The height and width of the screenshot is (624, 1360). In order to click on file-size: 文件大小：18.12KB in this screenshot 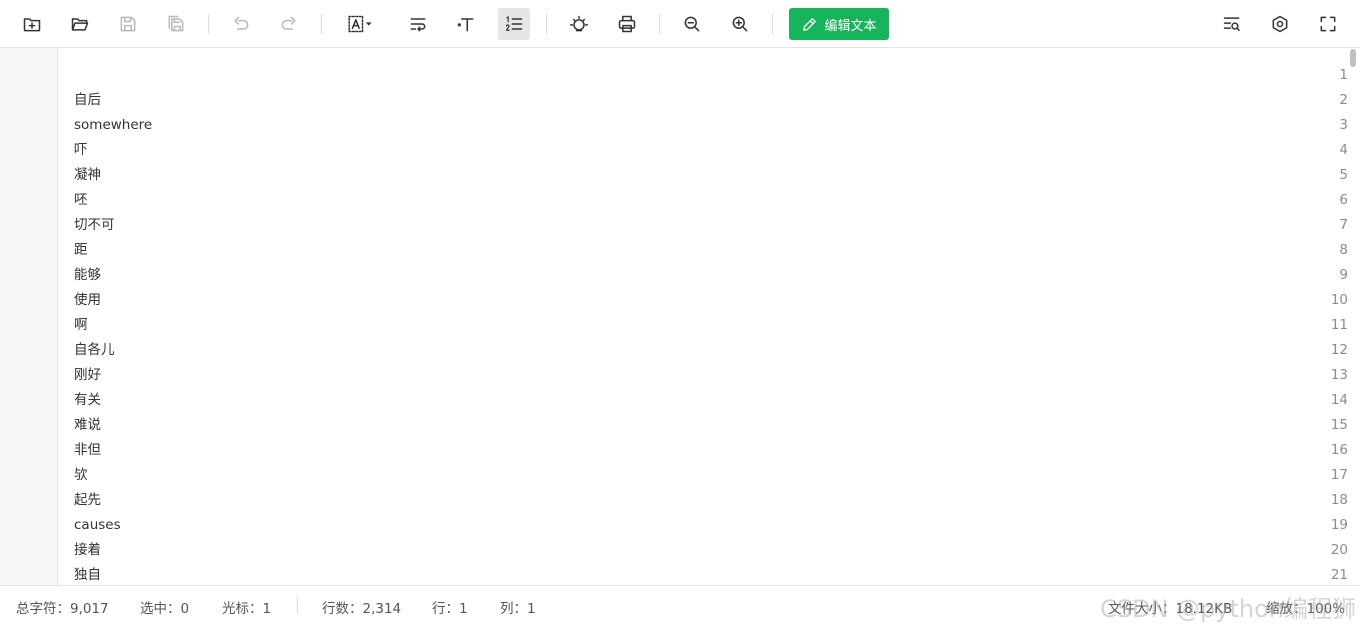, I will do `click(1170, 609)`.